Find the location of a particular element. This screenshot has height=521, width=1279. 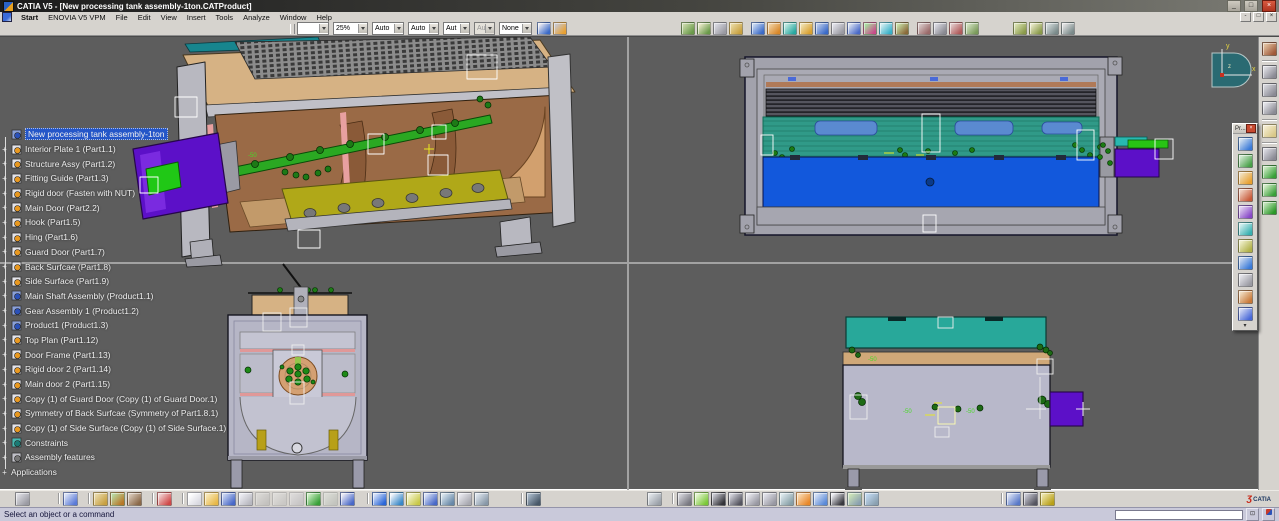

tree-item-label: Main door 2 (Part1.15) is located at coordinates (67, 384).